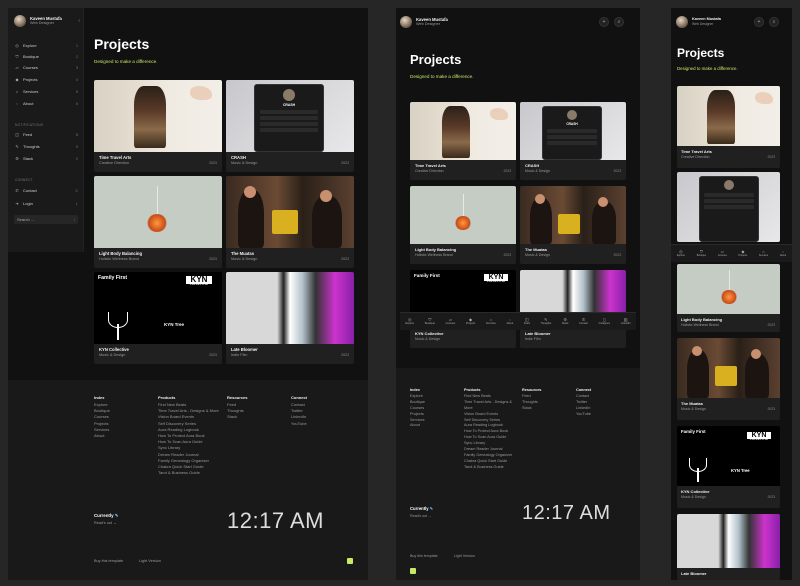  Describe the element at coordinates (771, 157) in the screenshot. I see `project-year: 2023` at that location.